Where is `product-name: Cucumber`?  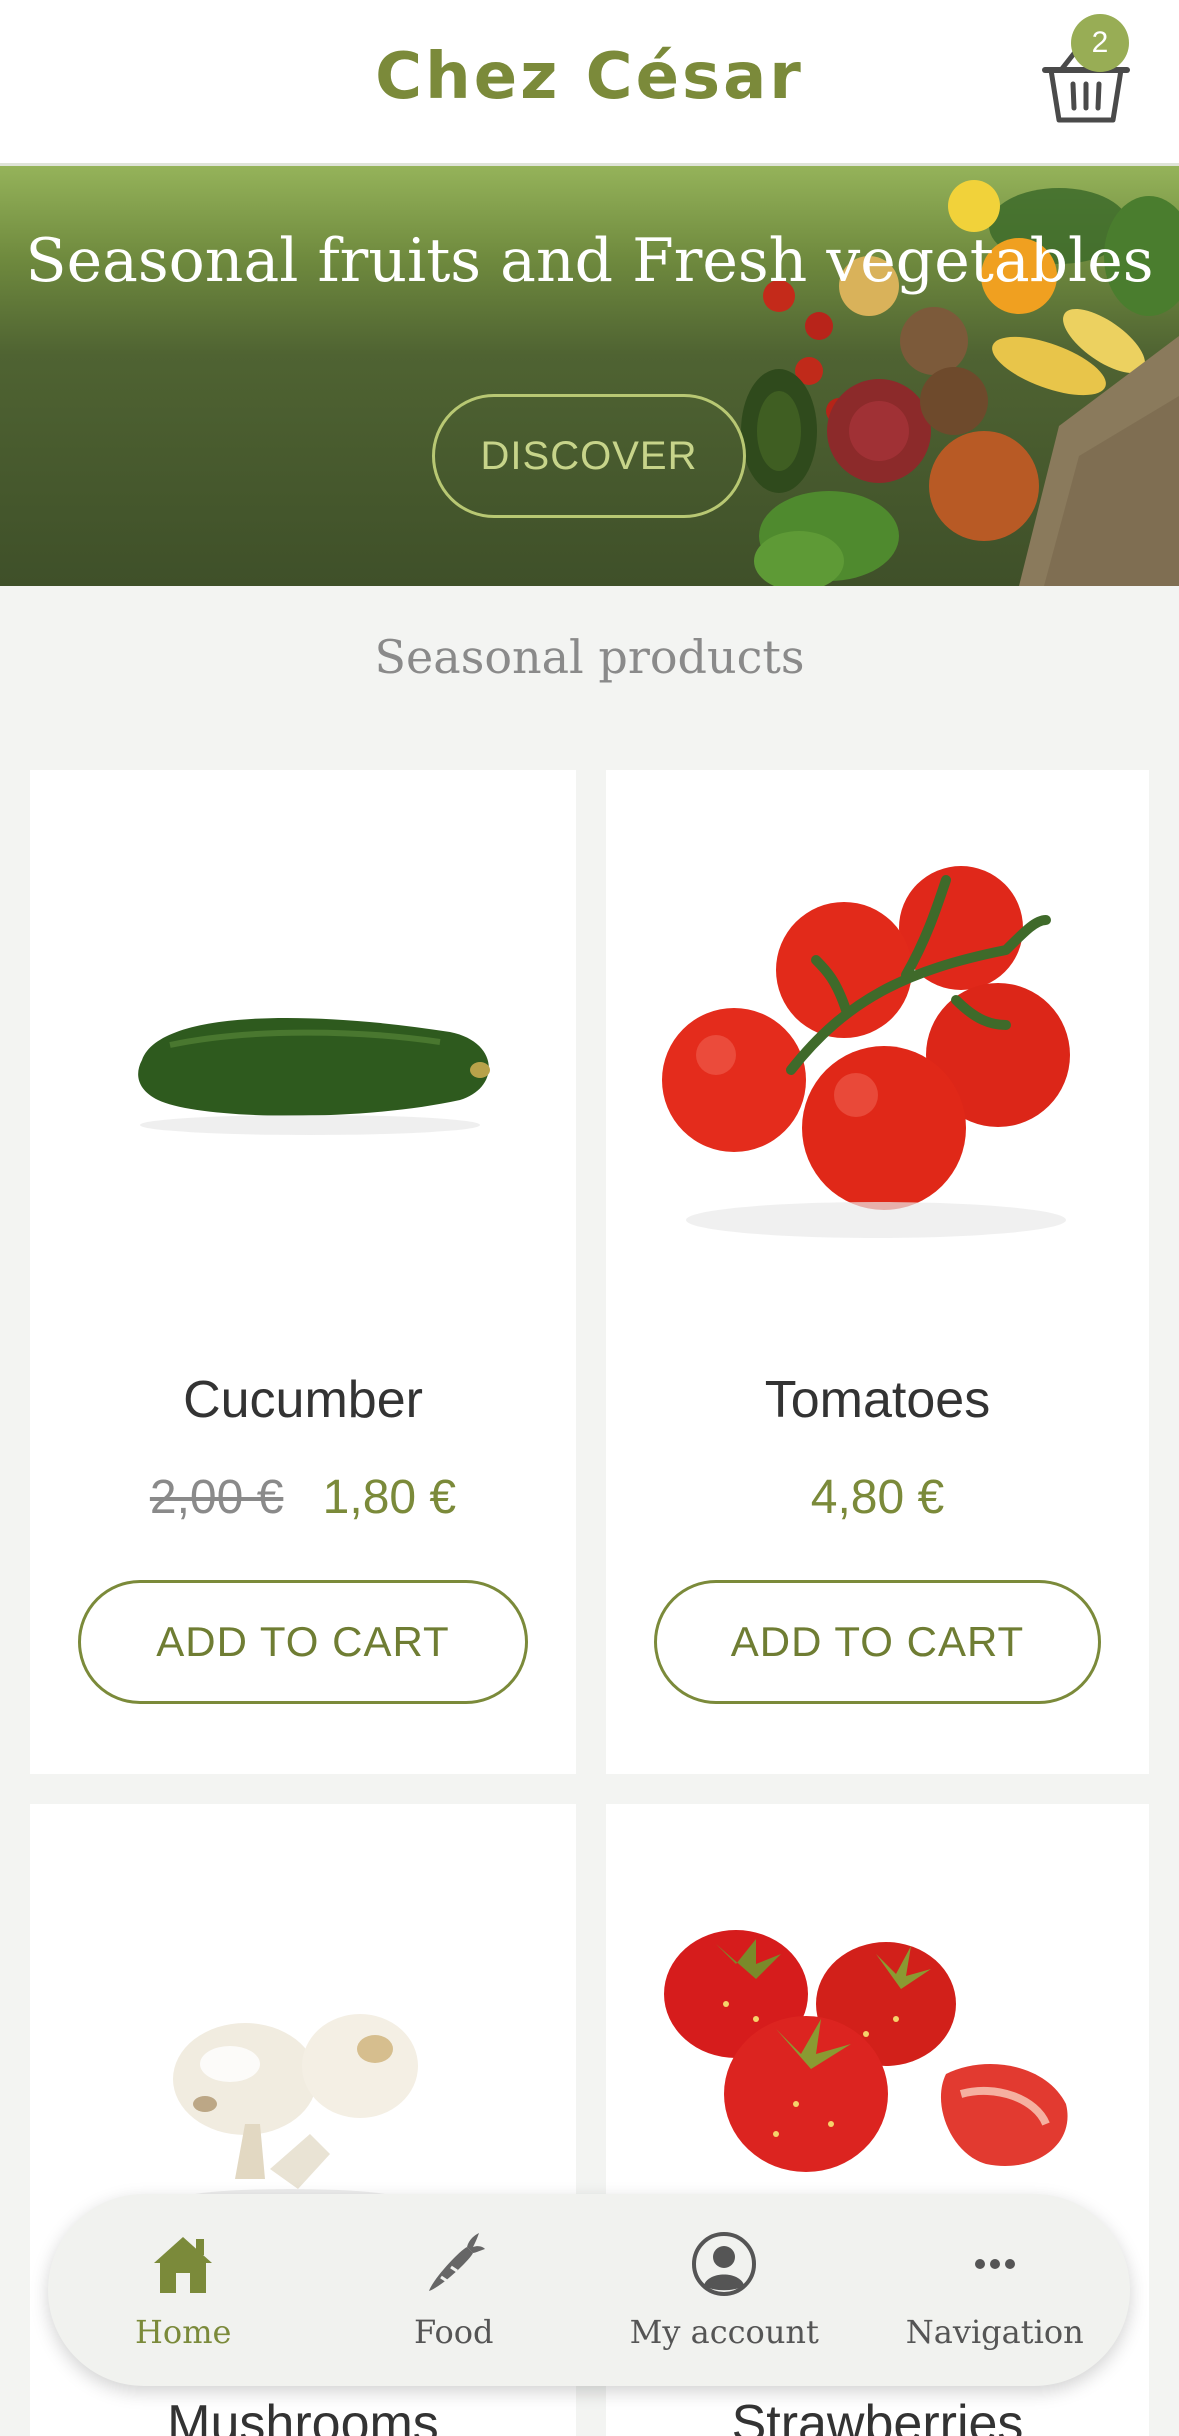 product-name: Cucumber is located at coordinates (303, 1400).